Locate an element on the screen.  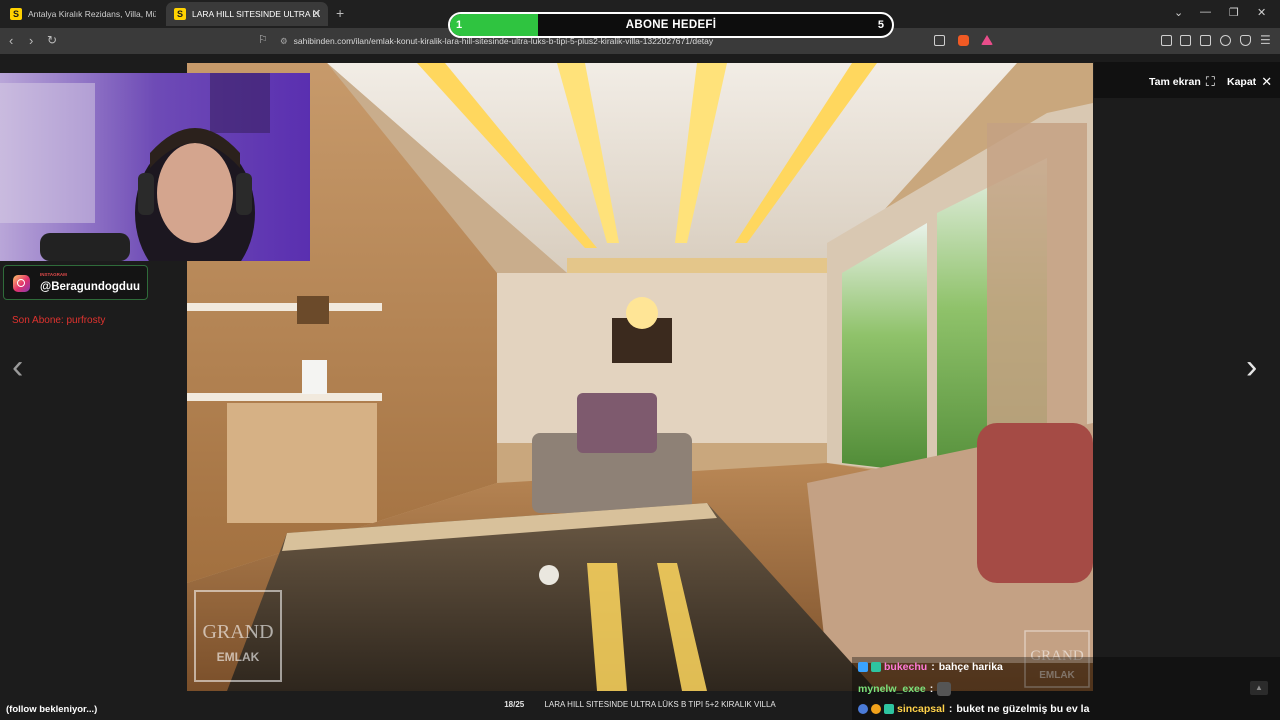
rewards-icon is located at coordinates (987, 40).